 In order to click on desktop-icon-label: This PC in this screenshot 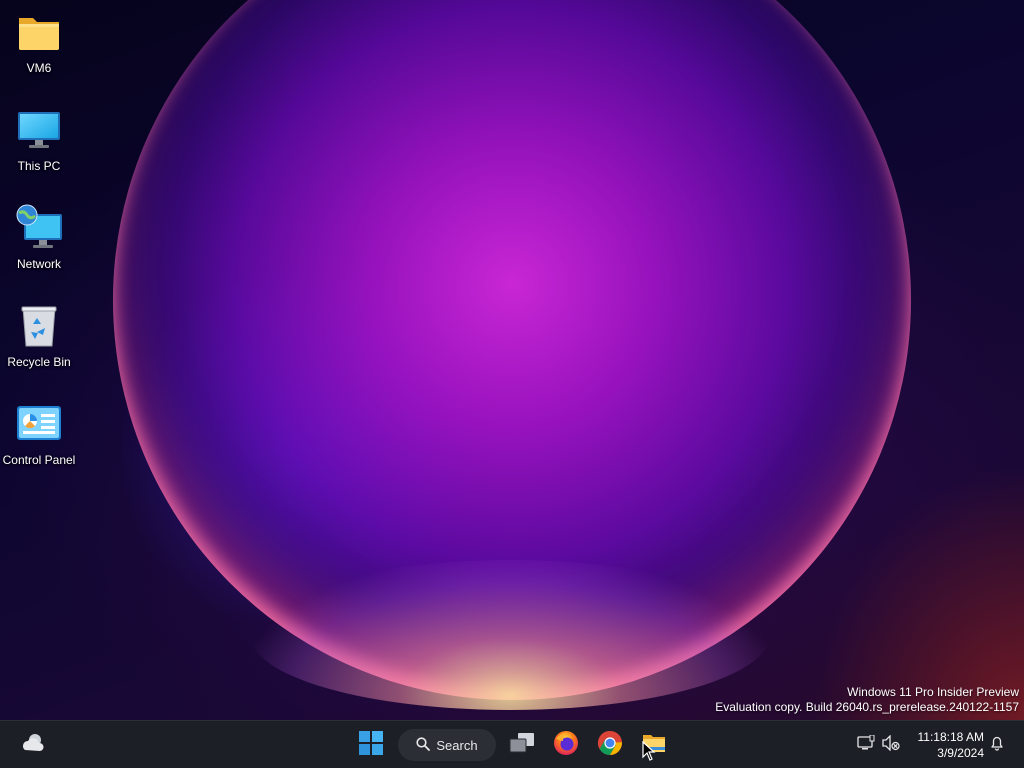, I will do `click(39, 166)`.